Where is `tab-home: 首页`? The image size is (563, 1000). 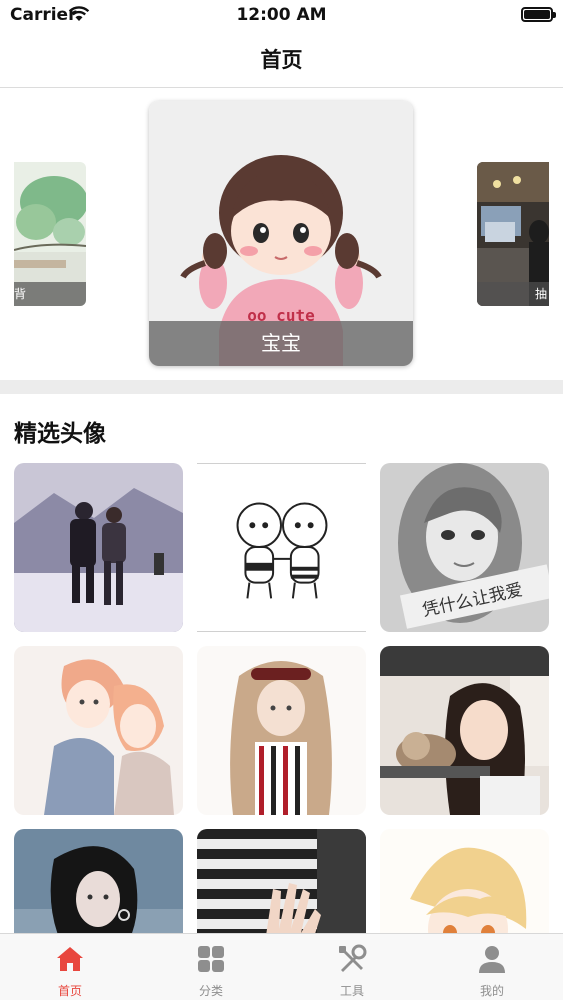
tab-home: 首页 is located at coordinates (70, 967).